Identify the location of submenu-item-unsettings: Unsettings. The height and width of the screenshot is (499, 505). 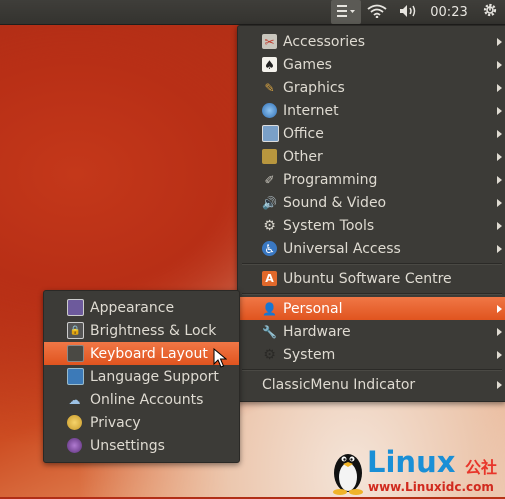
(141, 445).